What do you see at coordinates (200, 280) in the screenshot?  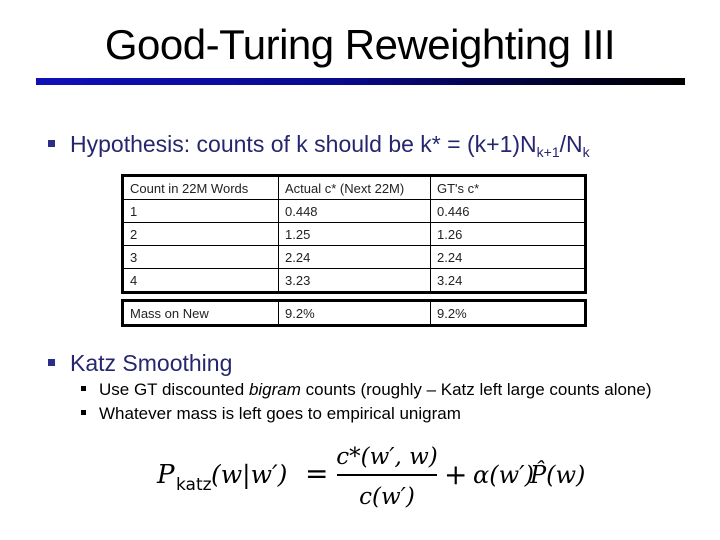 I see `table-cell: 4` at bounding box center [200, 280].